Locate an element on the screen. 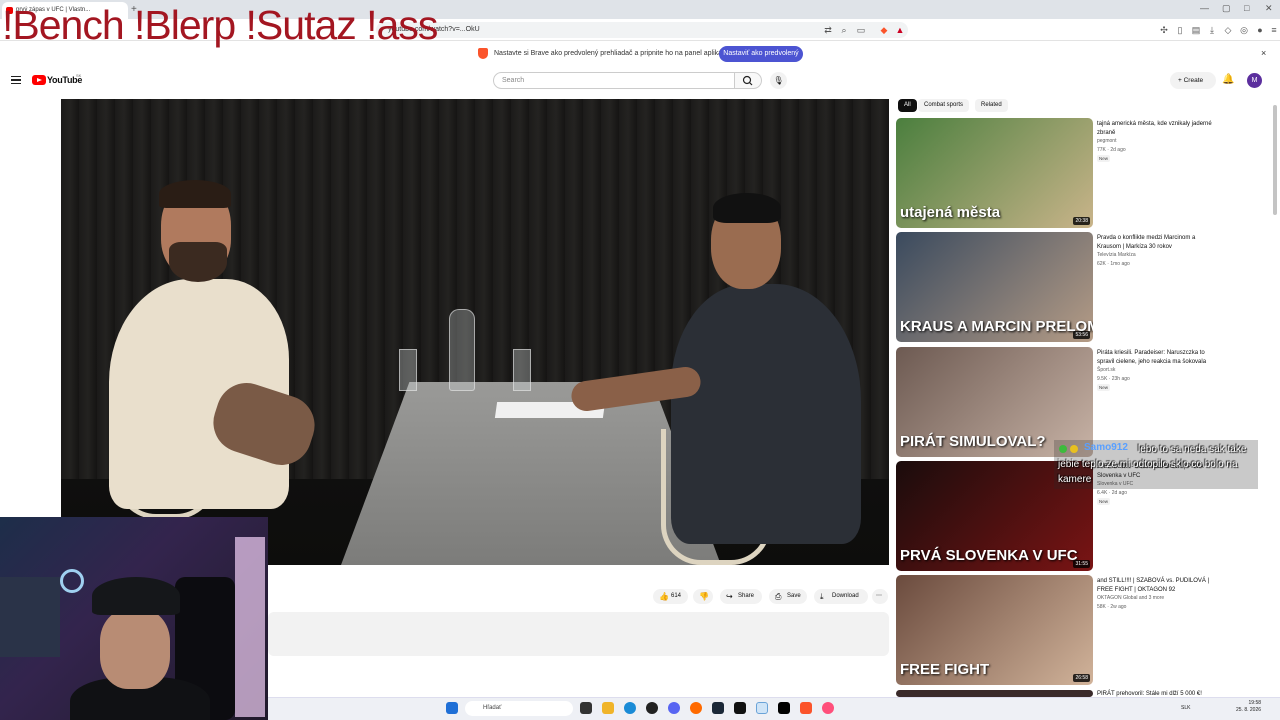  video-thumbnail: KRAUS A MARCIN PRELOMILI MLČANIE53:56 is located at coordinates (994, 287).